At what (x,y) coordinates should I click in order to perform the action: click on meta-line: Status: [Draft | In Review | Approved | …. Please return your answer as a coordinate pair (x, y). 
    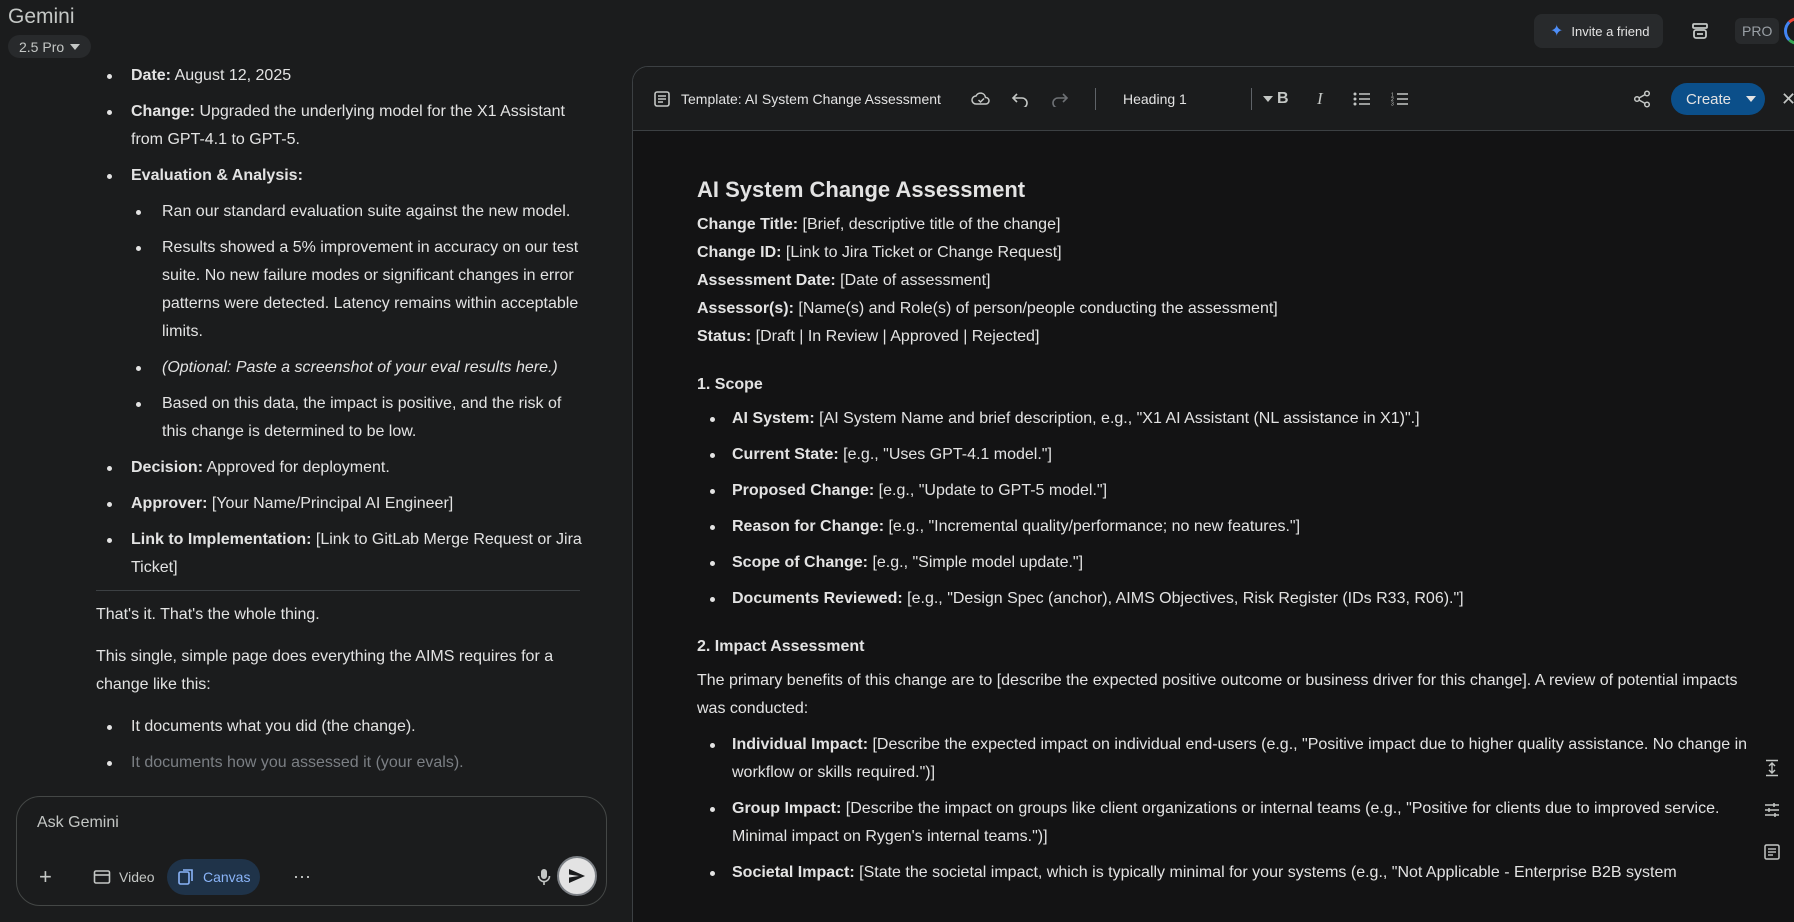
    Looking at the image, I should click on (868, 336).